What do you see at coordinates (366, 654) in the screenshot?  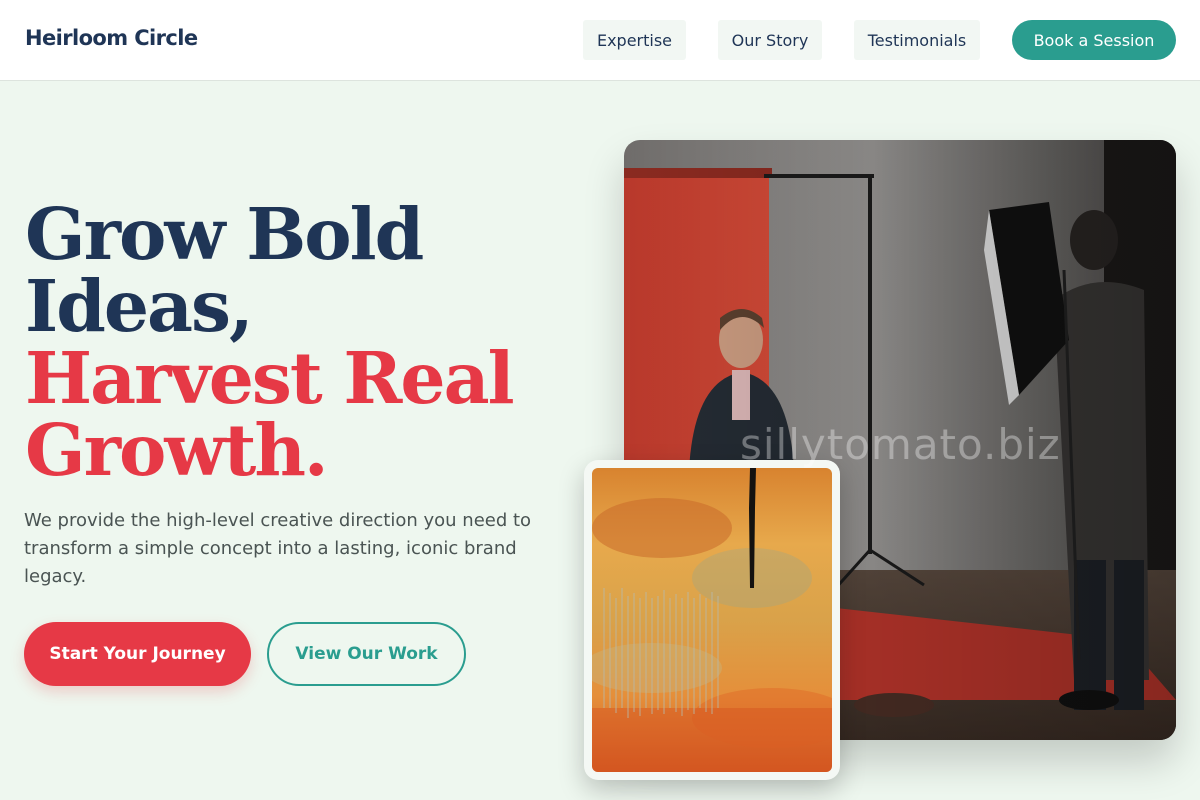 I see `view-work-button: View Our Work` at bounding box center [366, 654].